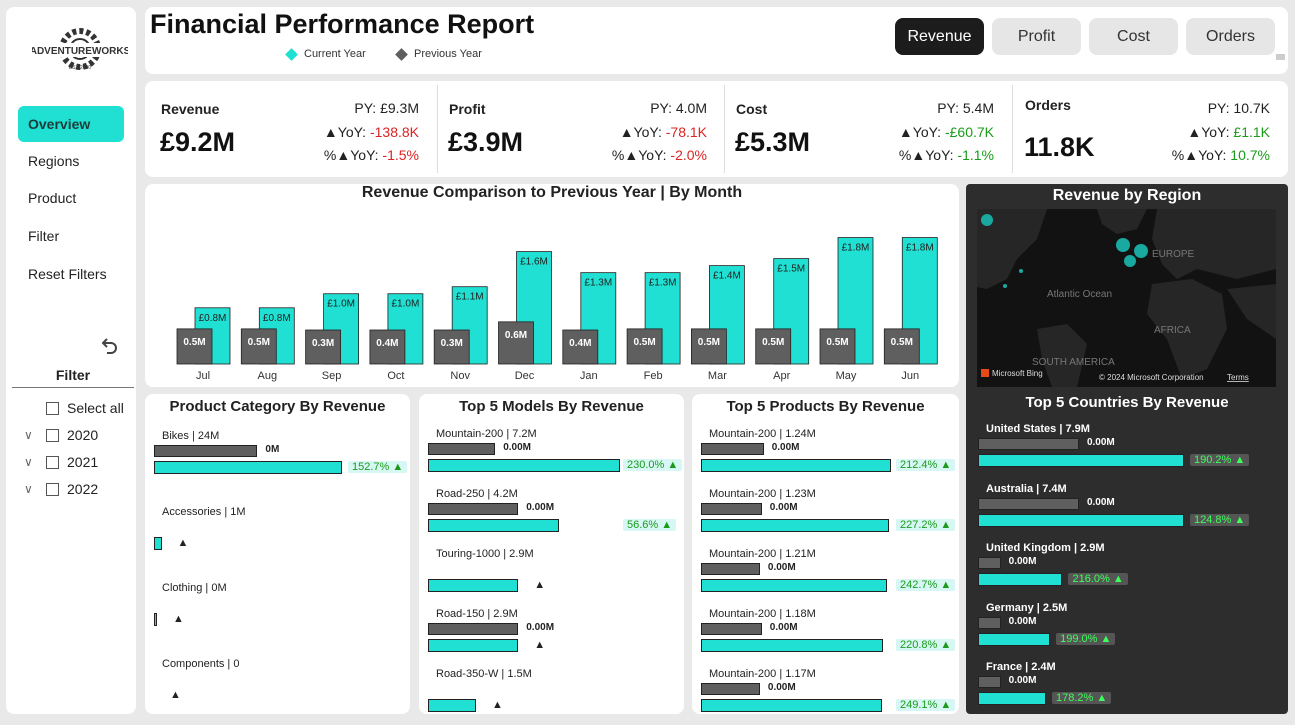  Describe the element at coordinates (71, 236) in the screenshot. I see `nav-filter: Filter` at that location.